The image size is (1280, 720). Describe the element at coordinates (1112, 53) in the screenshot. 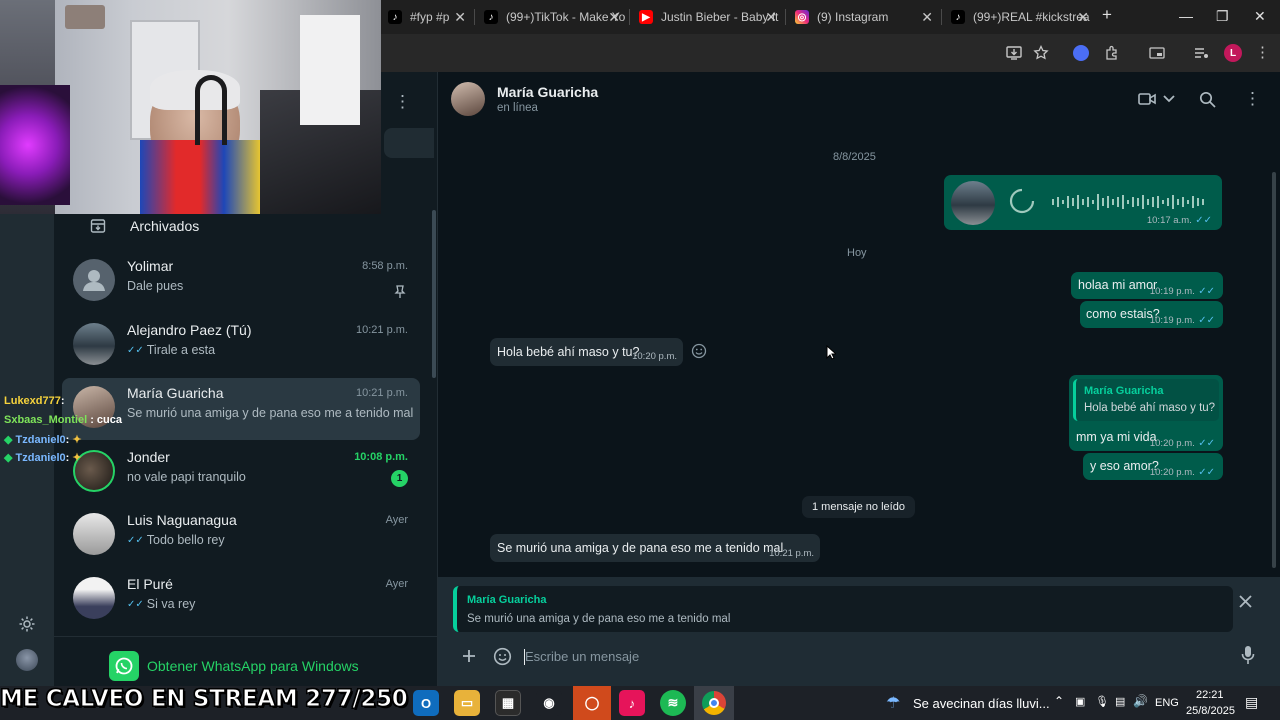

I see `extensions-puzzle-icon` at that location.